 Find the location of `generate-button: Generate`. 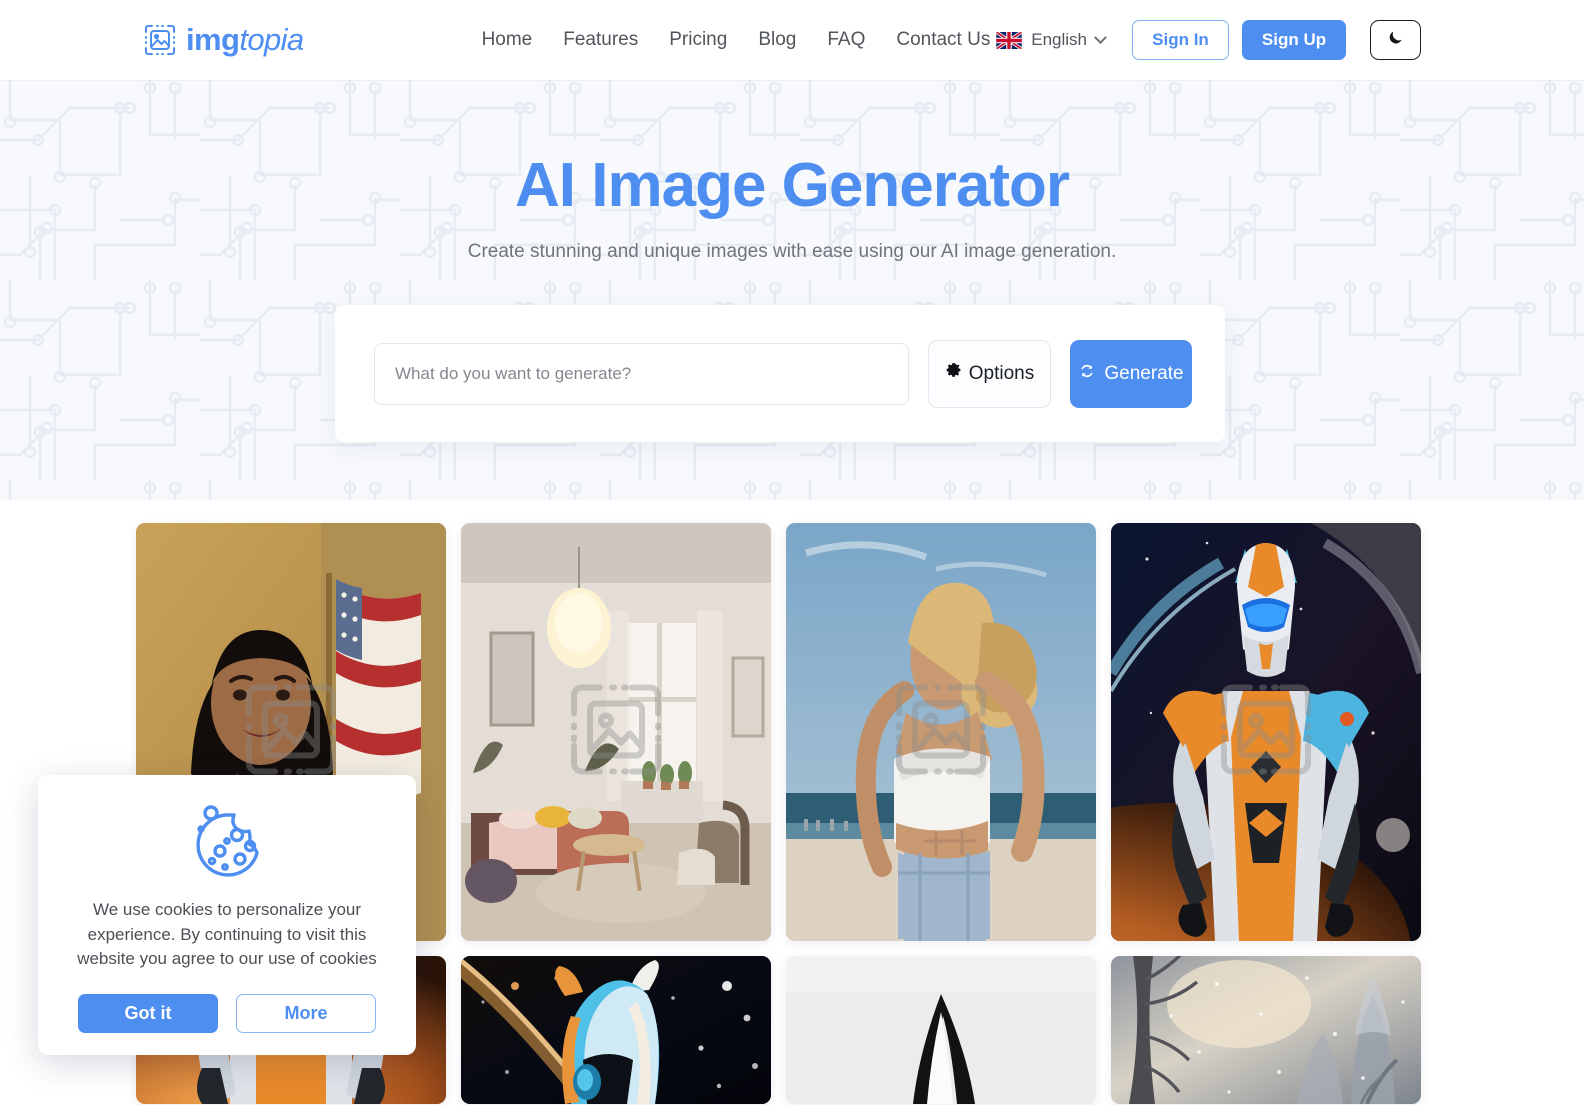

generate-button: Generate is located at coordinates (1131, 373).